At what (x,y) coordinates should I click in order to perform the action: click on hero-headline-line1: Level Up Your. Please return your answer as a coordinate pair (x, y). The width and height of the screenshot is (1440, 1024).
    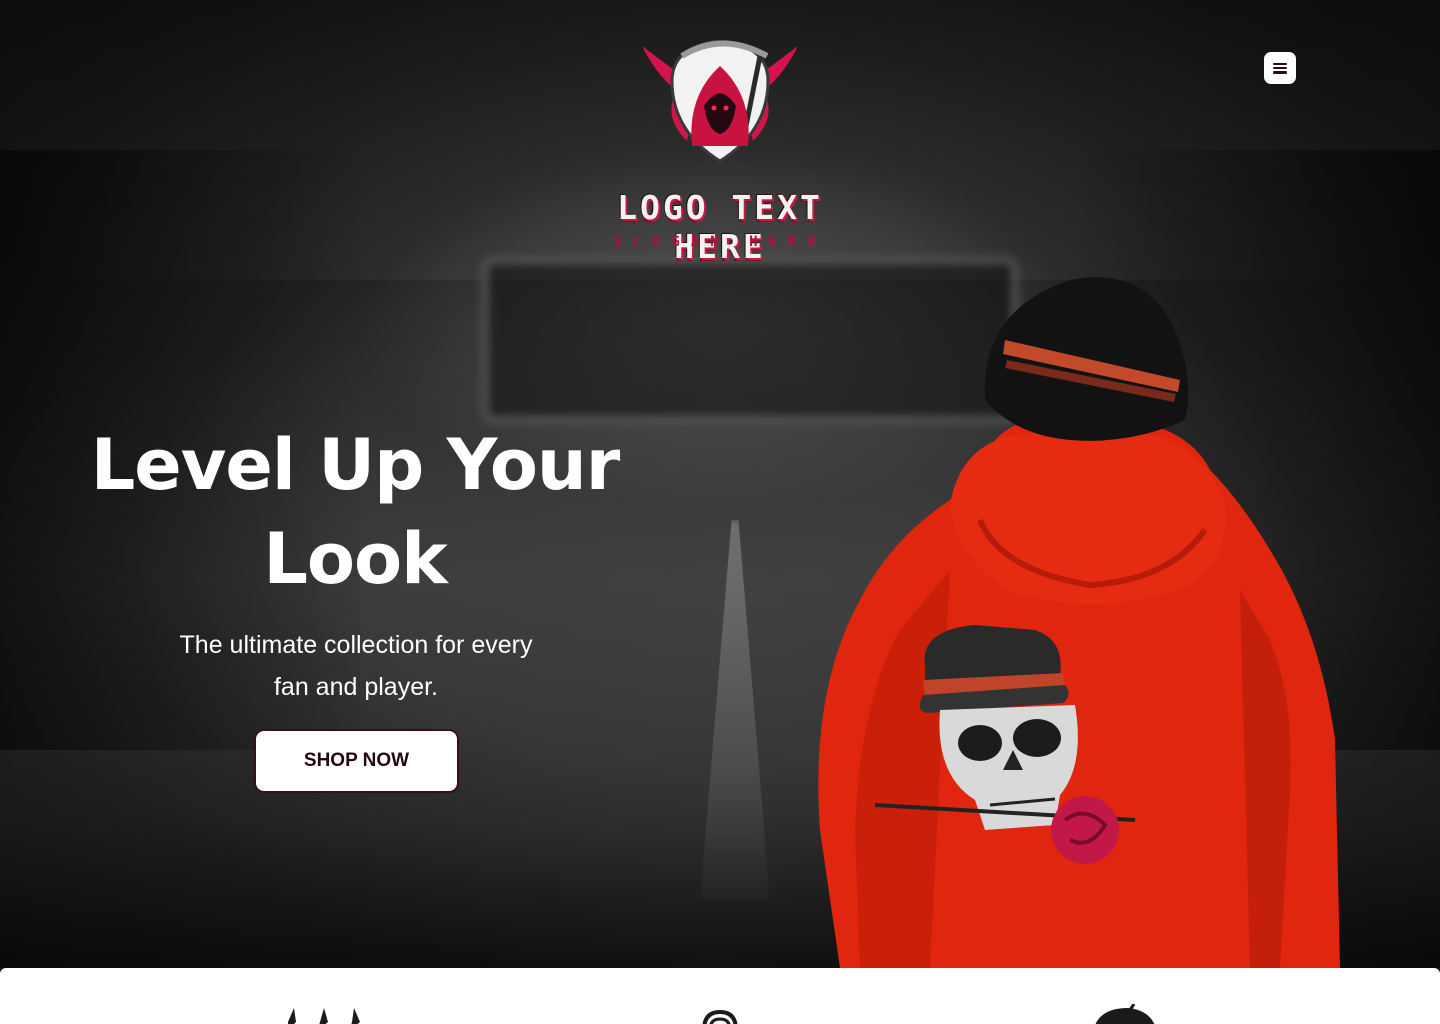
    Looking at the image, I should click on (355, 465).